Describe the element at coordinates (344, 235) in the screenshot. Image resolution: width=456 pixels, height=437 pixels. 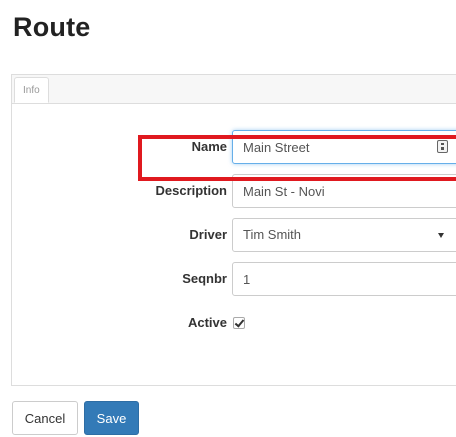
I see `driver-select: Tim Smith` at that location.